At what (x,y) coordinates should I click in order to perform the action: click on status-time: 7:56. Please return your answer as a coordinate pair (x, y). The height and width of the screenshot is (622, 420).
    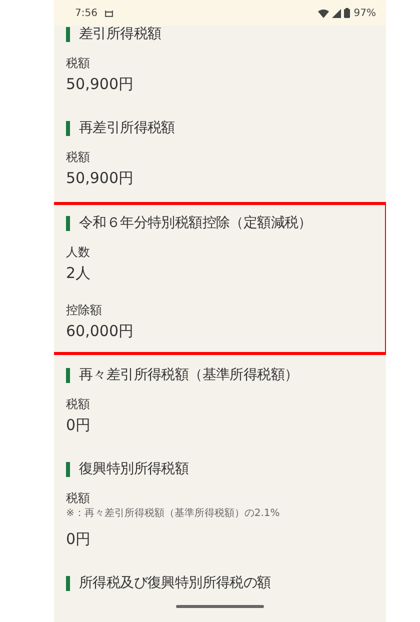
    Looking at the image, I should click on (86, 13).